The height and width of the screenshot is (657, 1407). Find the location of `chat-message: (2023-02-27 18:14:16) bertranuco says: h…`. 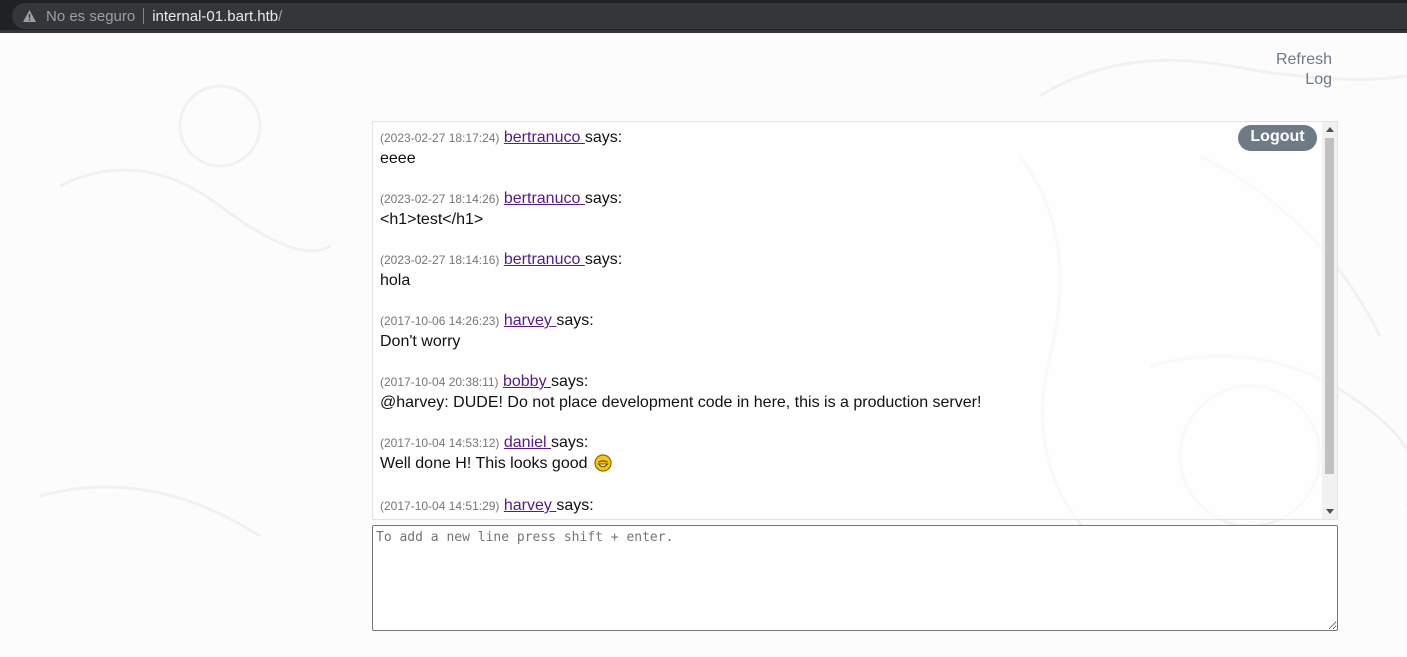

chat-message: (2023-02-27 18:14:16) bertranuco says: h… is located at coordinates (850, 280).